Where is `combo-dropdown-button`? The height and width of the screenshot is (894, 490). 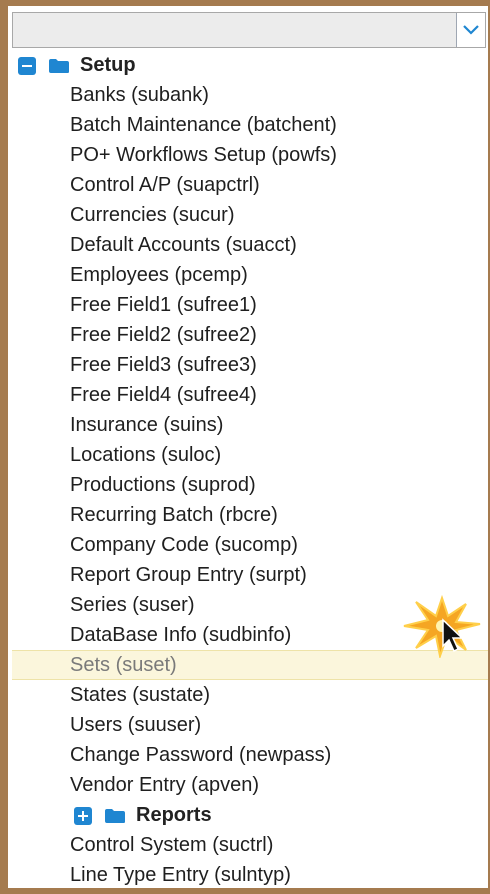 combo-dropdown-button is located at coordinates (470, 30).